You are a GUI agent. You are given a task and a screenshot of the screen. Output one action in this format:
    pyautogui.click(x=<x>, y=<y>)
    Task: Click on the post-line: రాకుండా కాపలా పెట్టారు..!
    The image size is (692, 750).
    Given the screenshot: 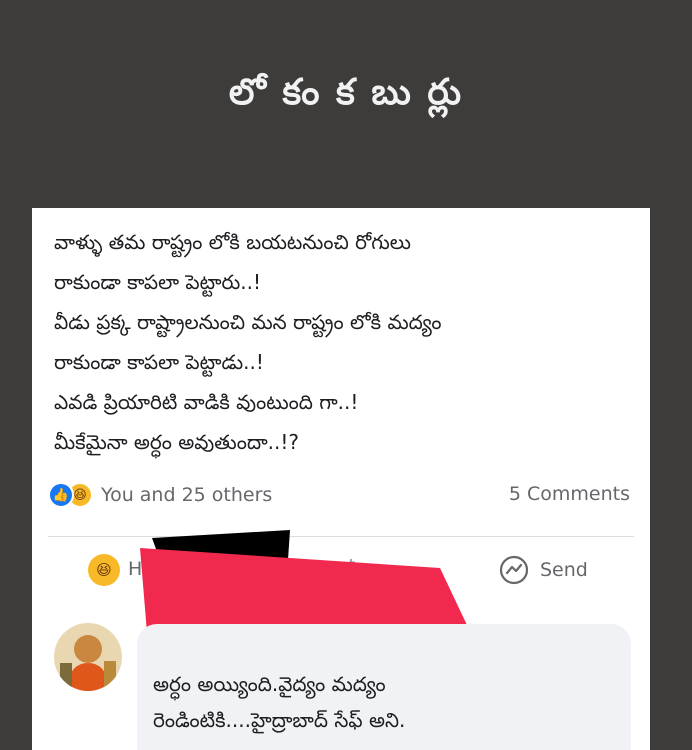 What is the action you would take?
    pyautogui.click(x=157, y=282)
    